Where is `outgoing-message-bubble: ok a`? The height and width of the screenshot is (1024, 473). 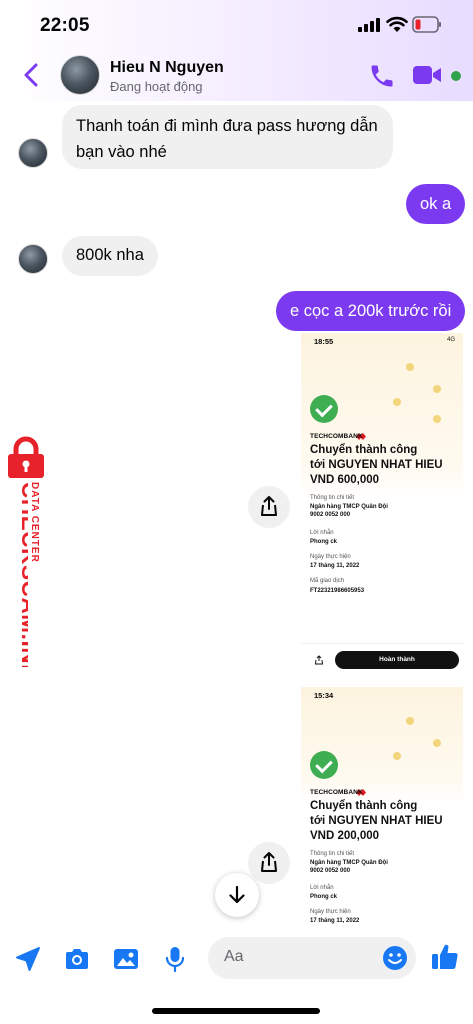
outgoing-message-bubble: ok a is located at coordinates (436, 204).